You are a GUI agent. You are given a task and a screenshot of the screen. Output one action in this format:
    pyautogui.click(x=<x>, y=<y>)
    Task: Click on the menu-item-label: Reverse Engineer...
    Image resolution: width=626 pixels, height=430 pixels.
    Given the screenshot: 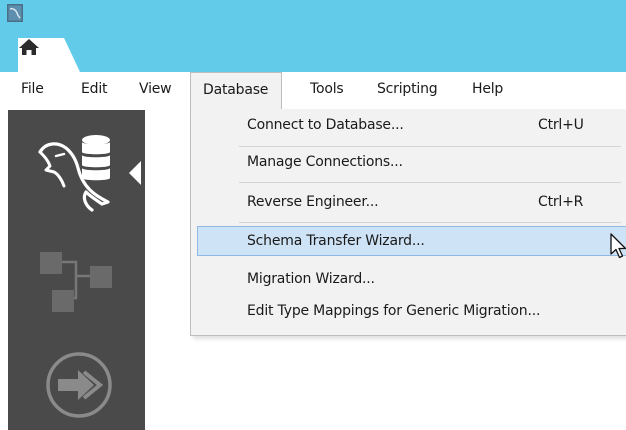 What is the action you would take?
    pyautogui.click(x=313, y=202)
    